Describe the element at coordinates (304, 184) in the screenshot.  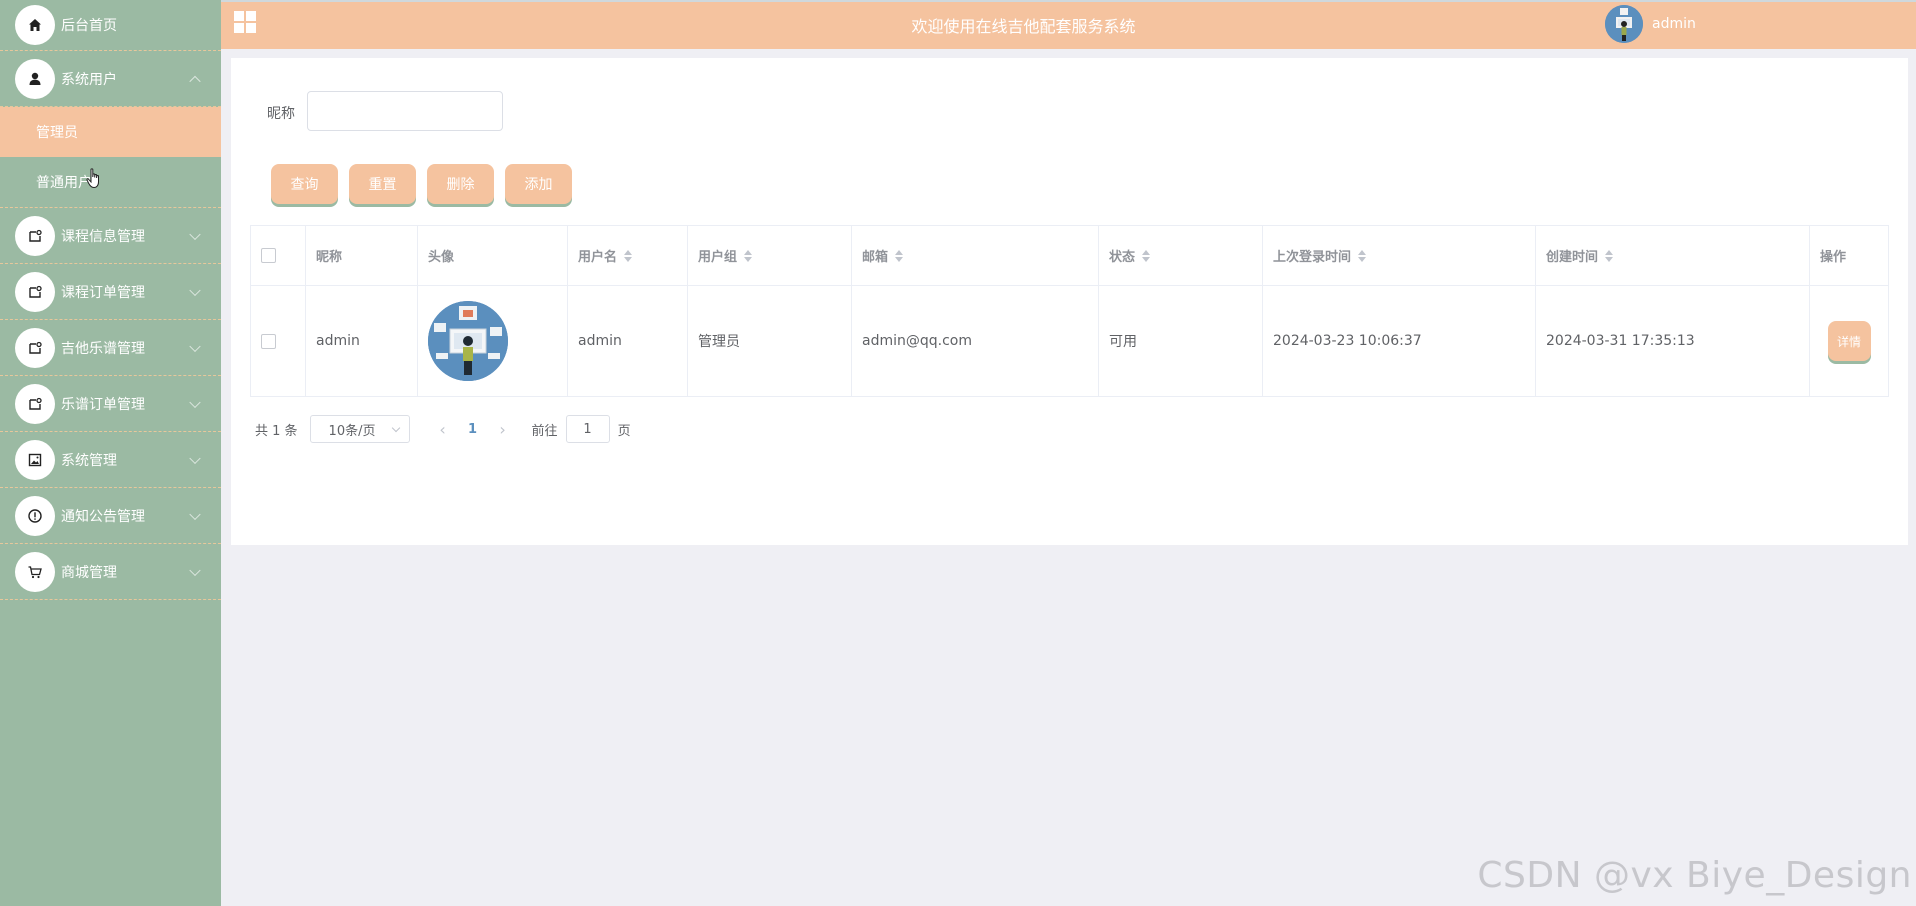
I see `query-button: 查询` at that location.